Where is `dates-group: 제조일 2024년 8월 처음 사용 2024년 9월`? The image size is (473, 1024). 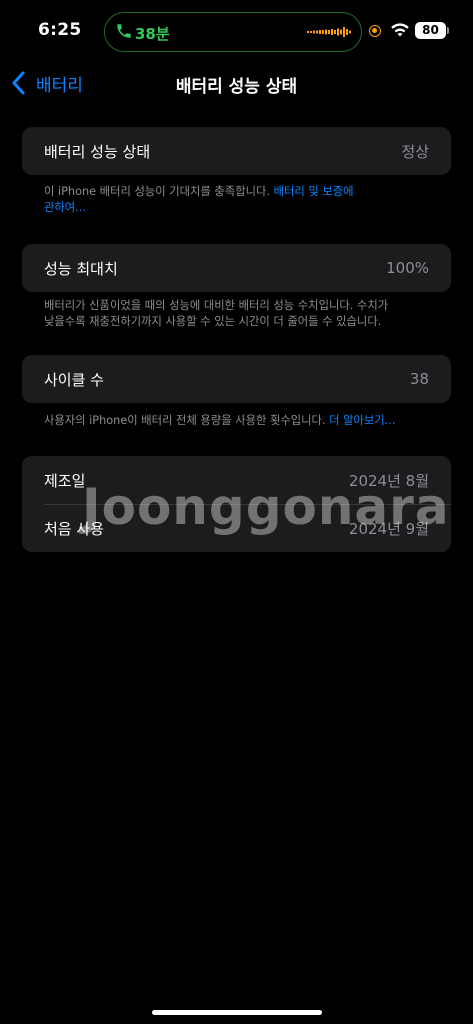 dates-group: 제조일 2024년 8월 처음 사용 2024년 9월 is located at coordinates (236, 504).